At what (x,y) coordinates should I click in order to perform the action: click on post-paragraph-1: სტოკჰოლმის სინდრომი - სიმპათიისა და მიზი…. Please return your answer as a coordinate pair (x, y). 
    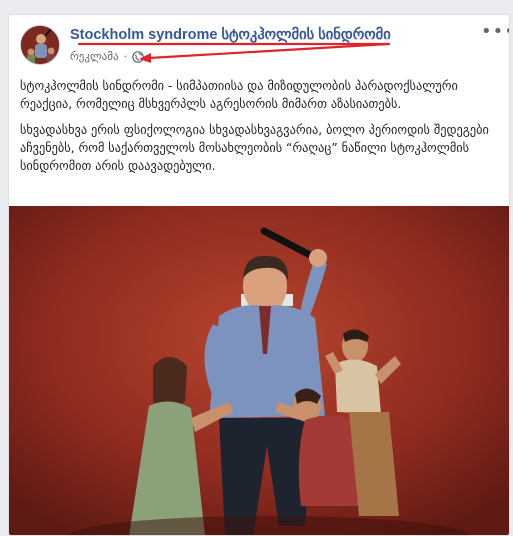
    Looking at the image, I should click on (239, 95).